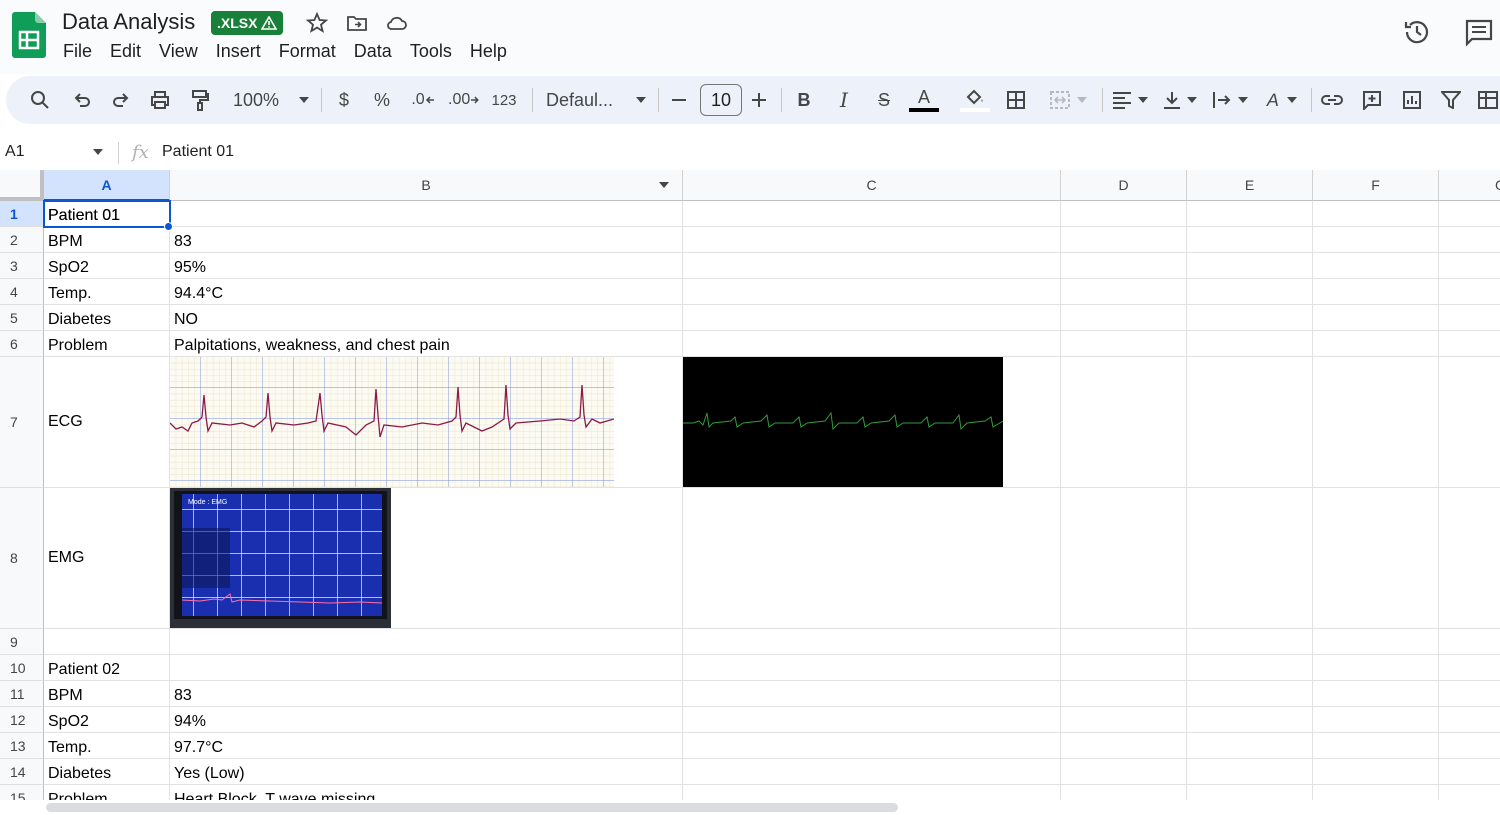  Describe the element at coordinates (1332, 100) in the screenshot. I see `insert-link-icon` at that location.